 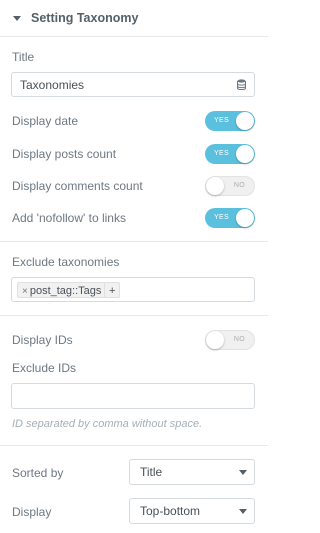 I want to click on tag-text: post_tag::Tags, so click(x=65, y=291).